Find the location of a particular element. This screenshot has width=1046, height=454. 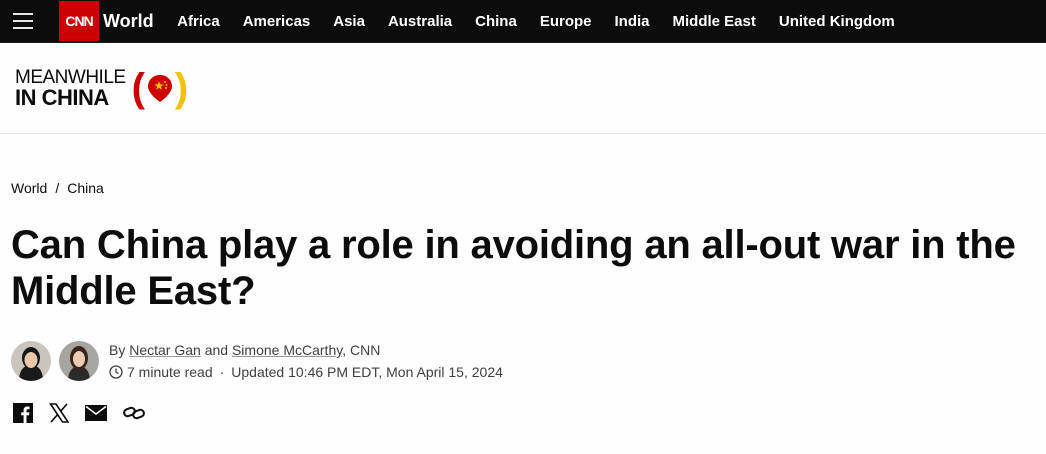

byline-outlet: , CNN is located at coordinates (361, 350).